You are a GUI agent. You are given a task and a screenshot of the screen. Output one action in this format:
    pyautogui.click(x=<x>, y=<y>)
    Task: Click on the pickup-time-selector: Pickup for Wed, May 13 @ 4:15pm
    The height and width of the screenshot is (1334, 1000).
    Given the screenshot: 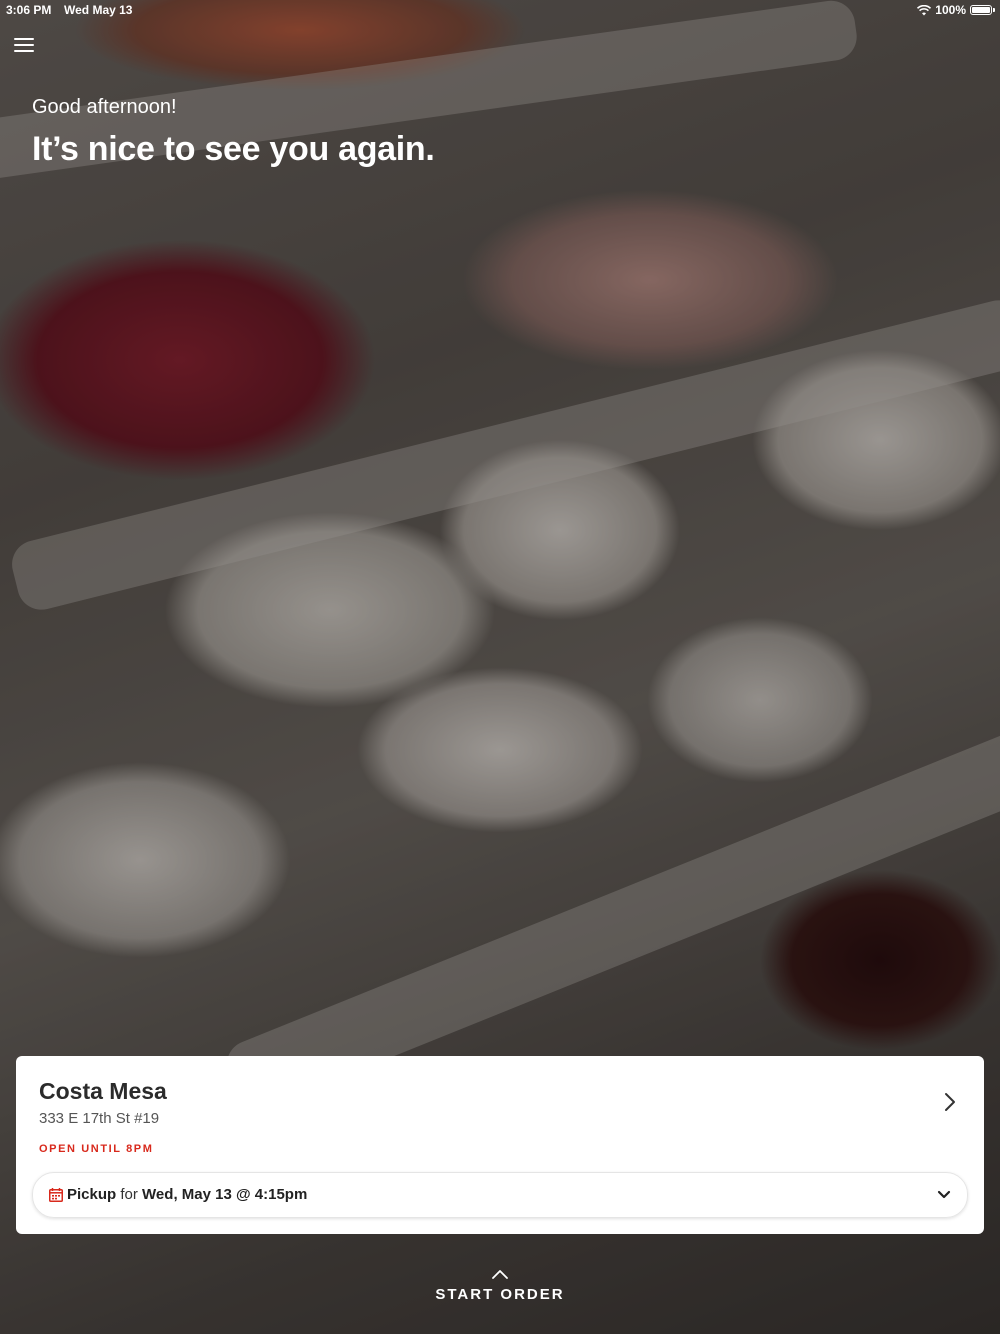 What is the action you would take?
    pyautogui.click(x=500, y=1195)
    